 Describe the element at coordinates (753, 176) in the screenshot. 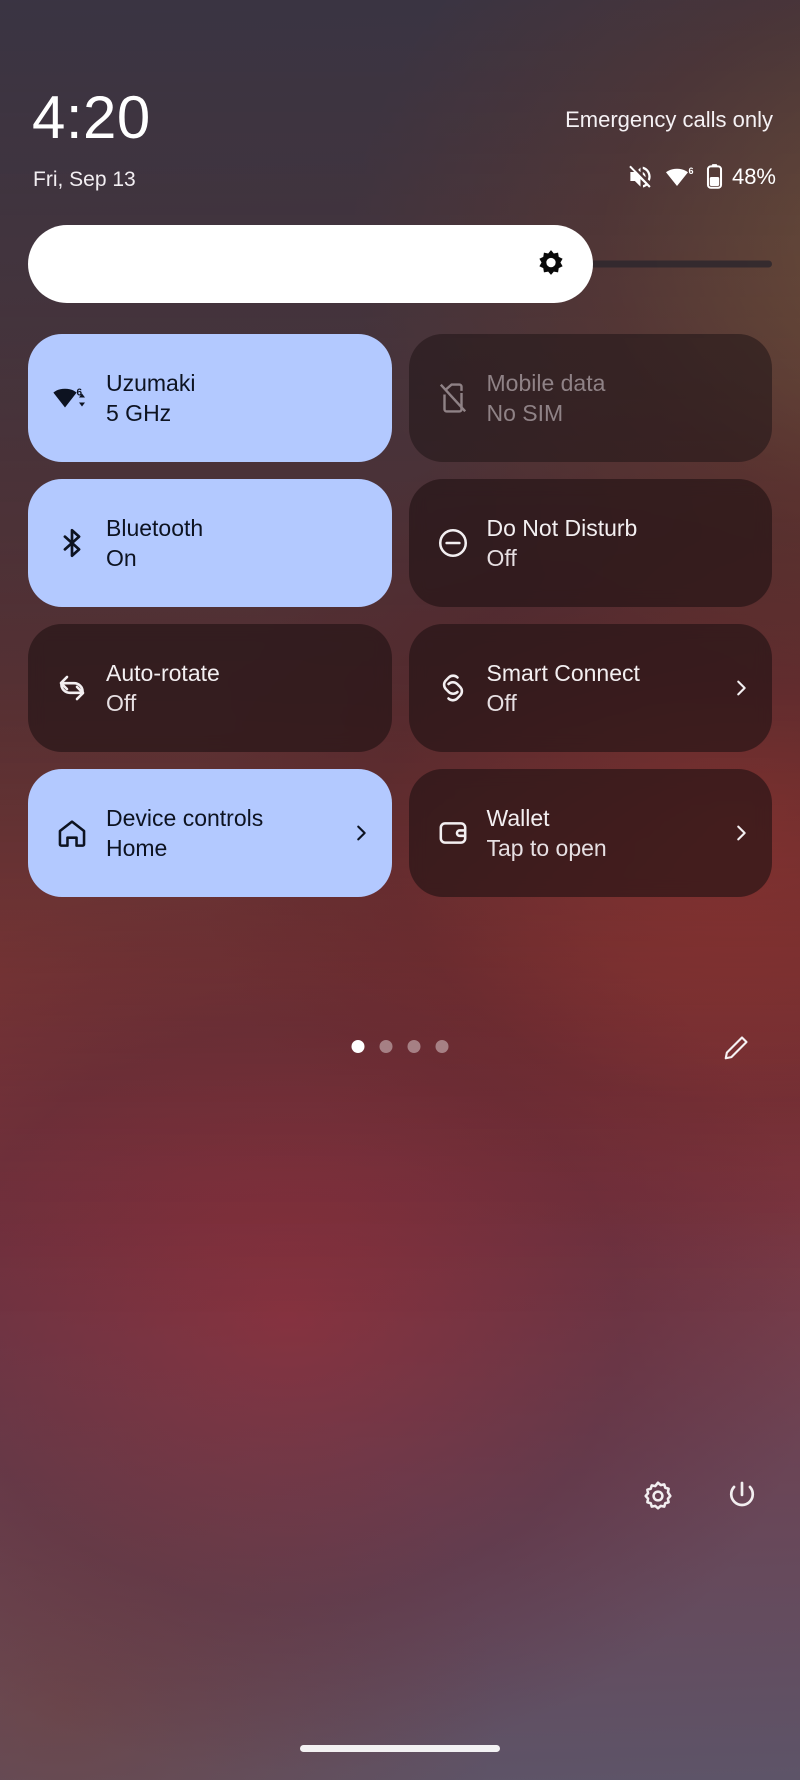

I see `battery-percent-label: 48%` at that location.